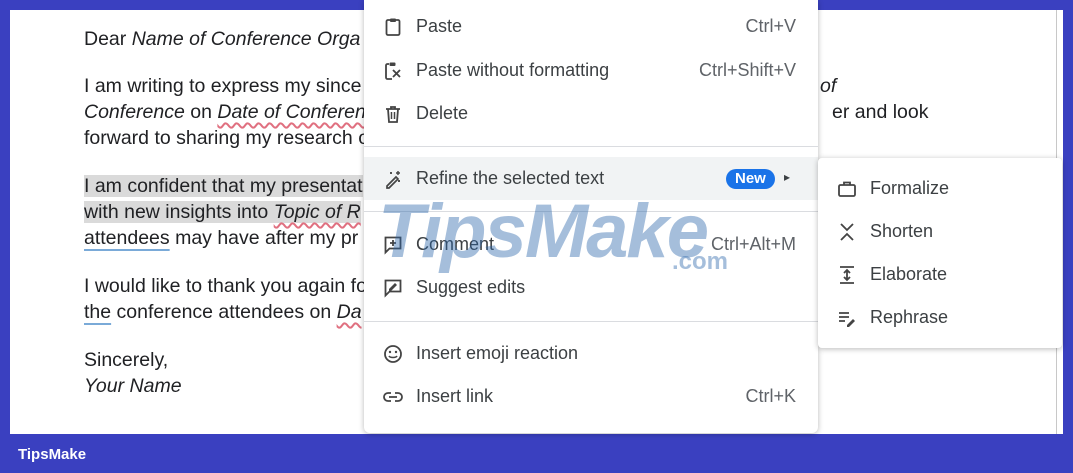 The width and height of the screenshot is (1073, 473). Describe the element at coordinates (439, 26) in the screenshot. I see `menu-item-label: Paste` at that location.